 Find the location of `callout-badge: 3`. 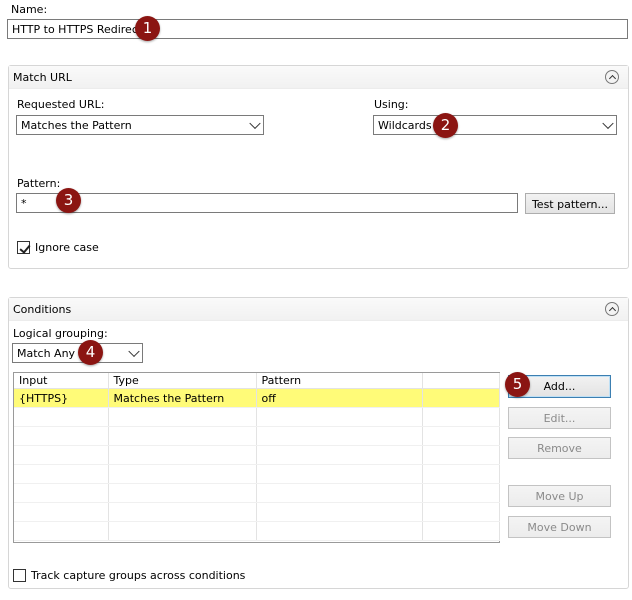

callout-badge: 3 is located at coordinates (68, 200).